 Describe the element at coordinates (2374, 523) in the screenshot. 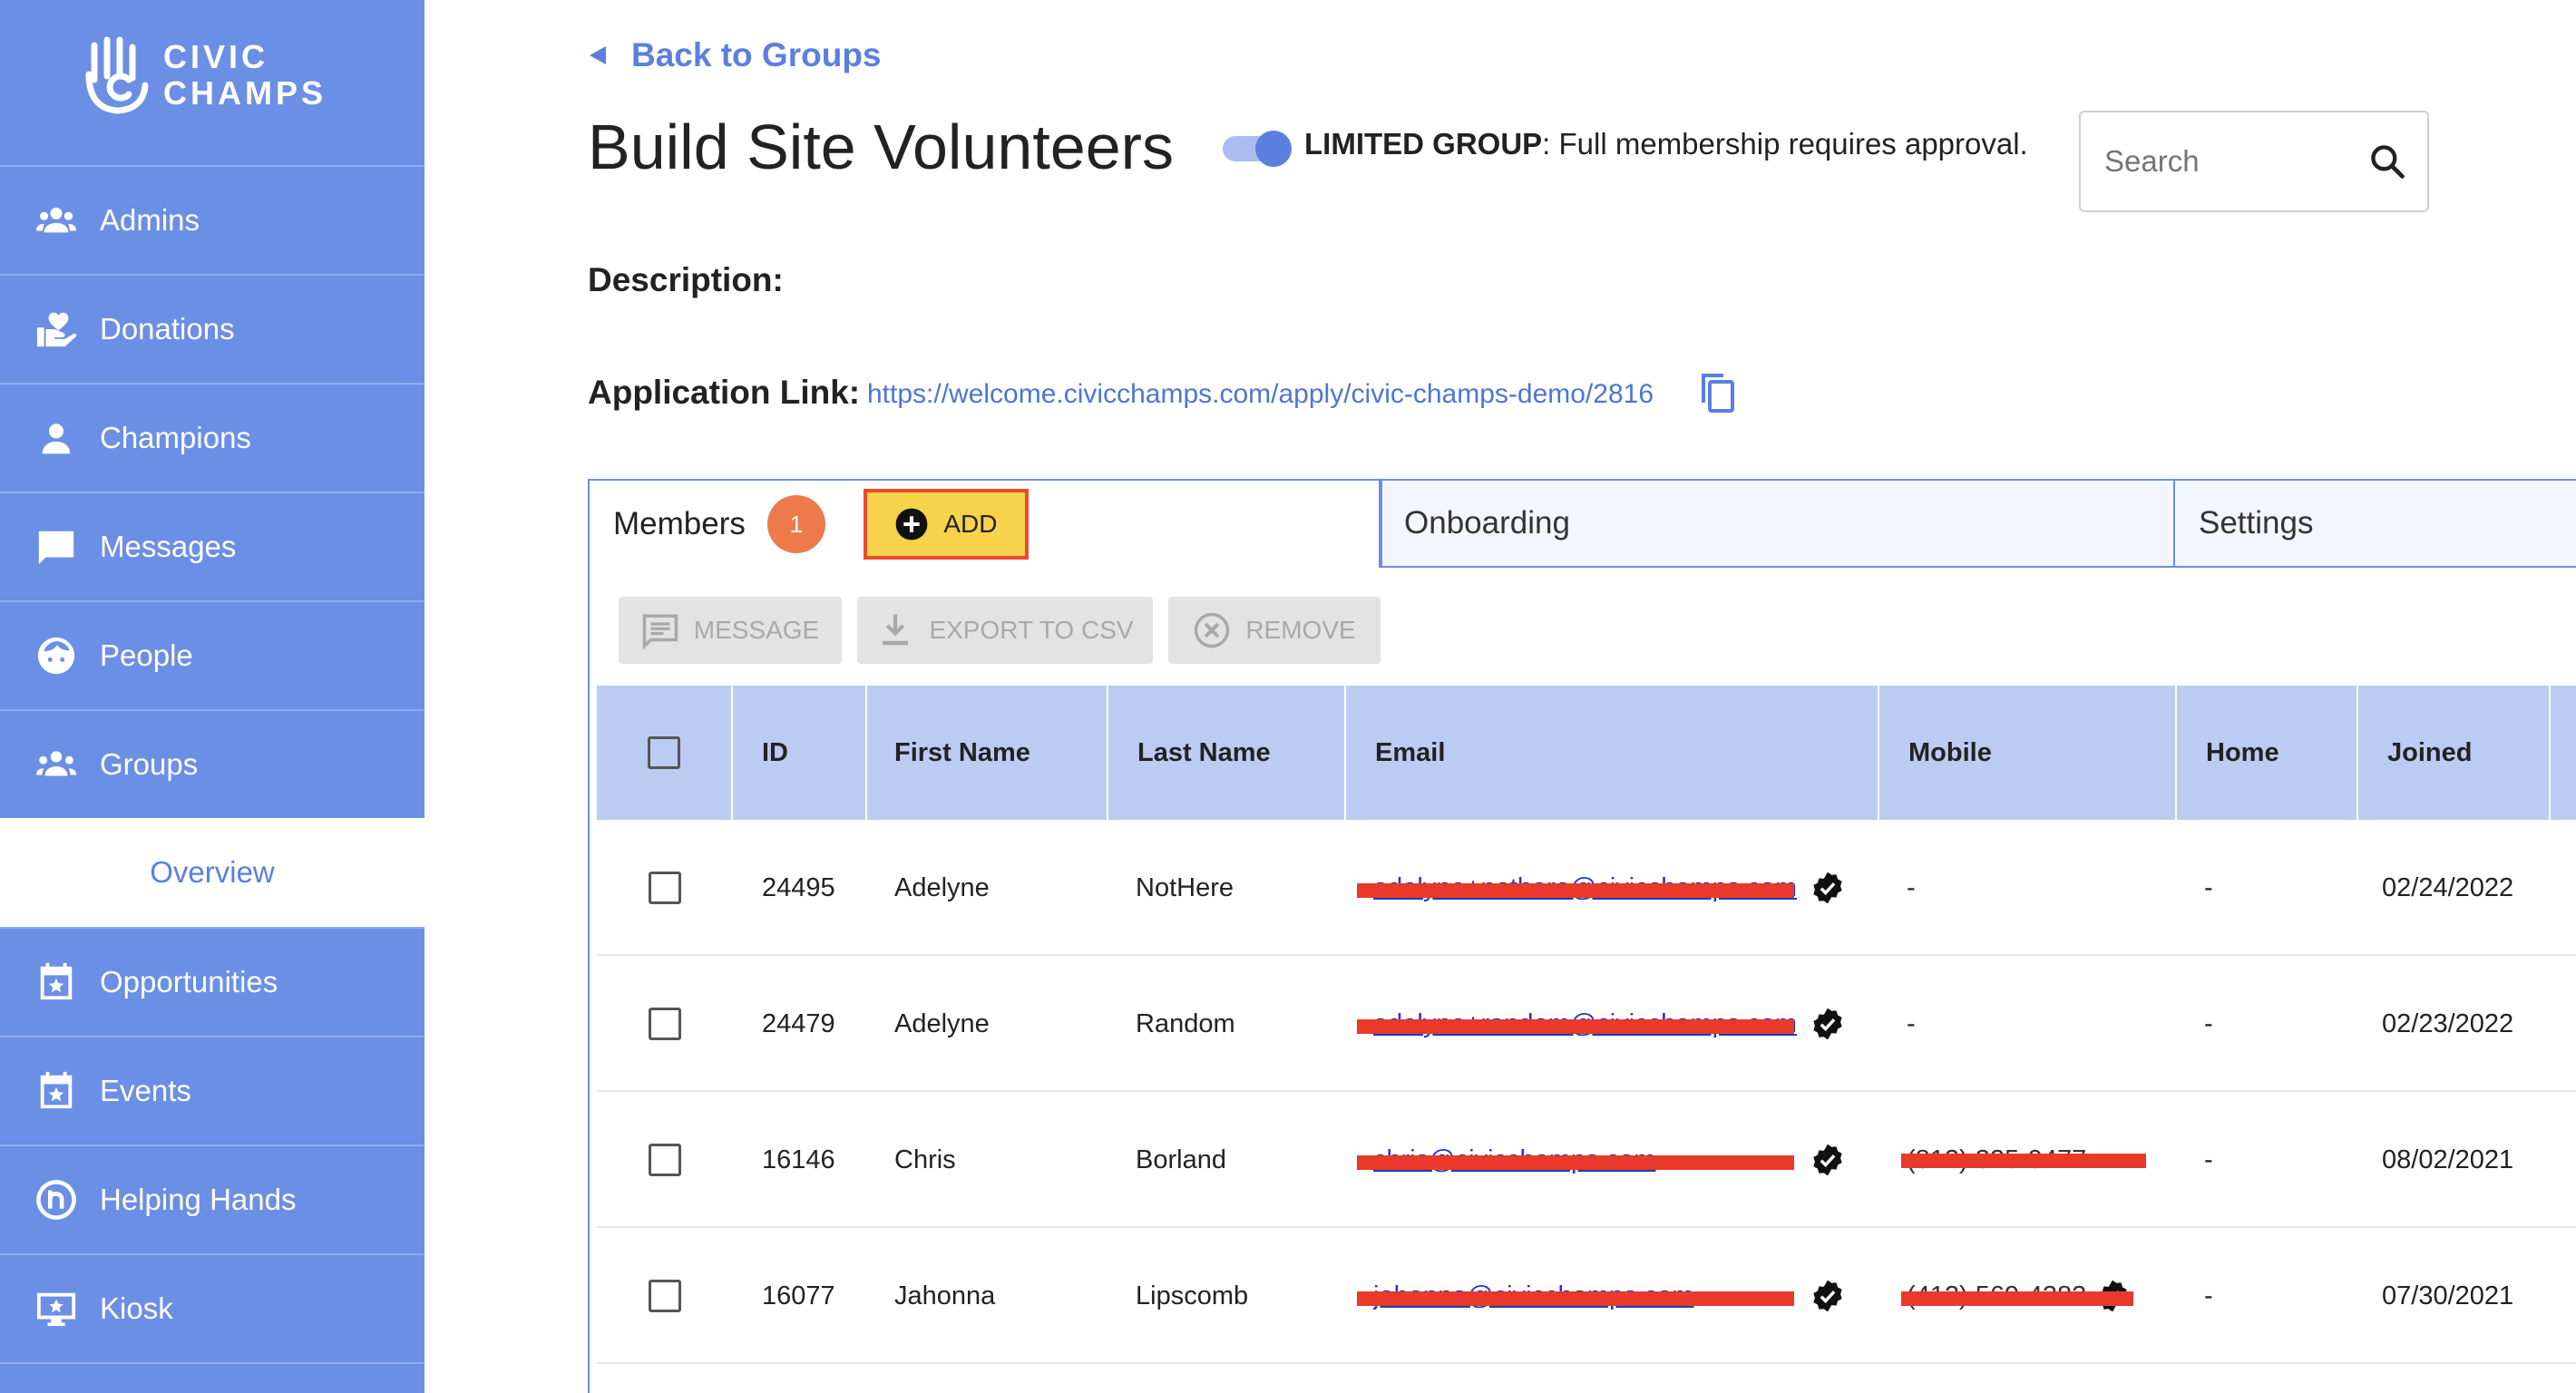

I see `tab-settings: Settings` at that location.